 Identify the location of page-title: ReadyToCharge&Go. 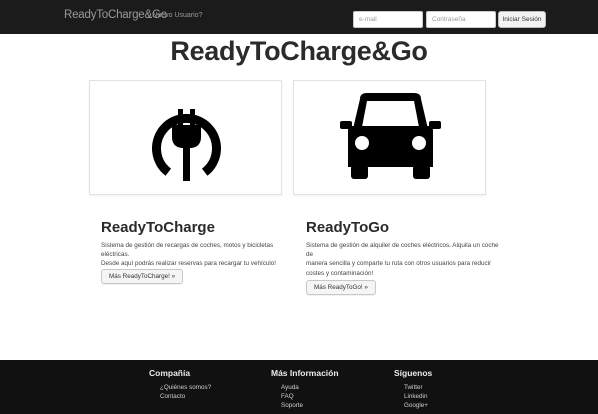
(299, 51).